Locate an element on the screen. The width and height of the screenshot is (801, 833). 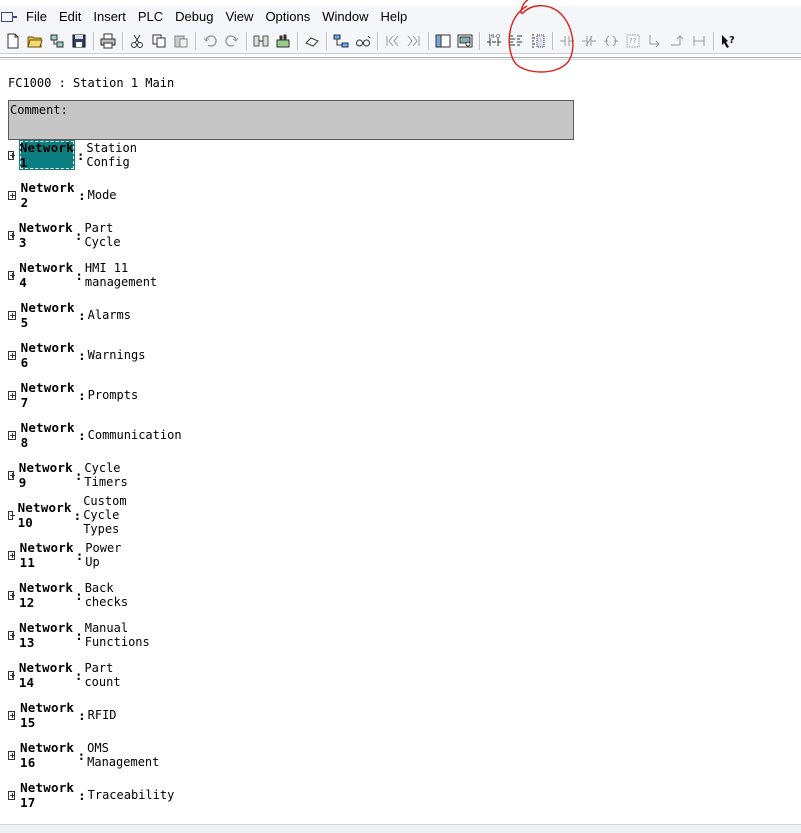
menu-insert: Insert is located at coordinates (109, 17).